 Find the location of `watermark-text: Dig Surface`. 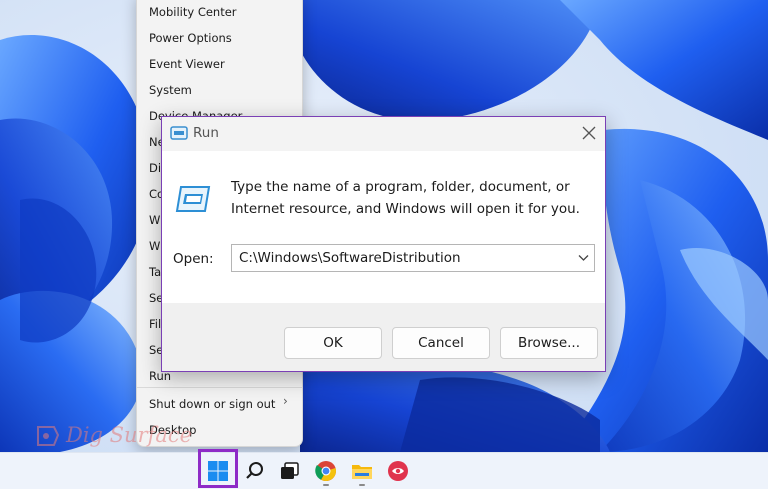

watermark-text: Dig Surface is located at coordinates (129, 435).